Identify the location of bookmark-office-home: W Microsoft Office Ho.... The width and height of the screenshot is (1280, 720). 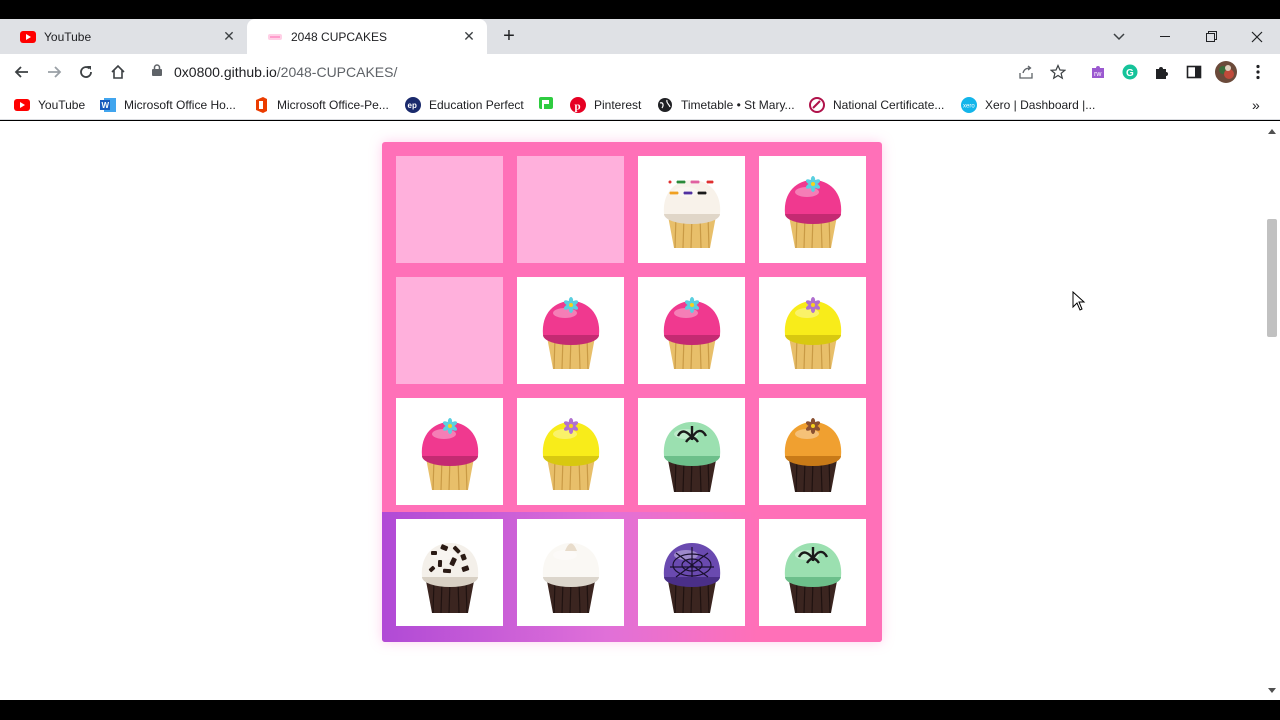
(168, 105).